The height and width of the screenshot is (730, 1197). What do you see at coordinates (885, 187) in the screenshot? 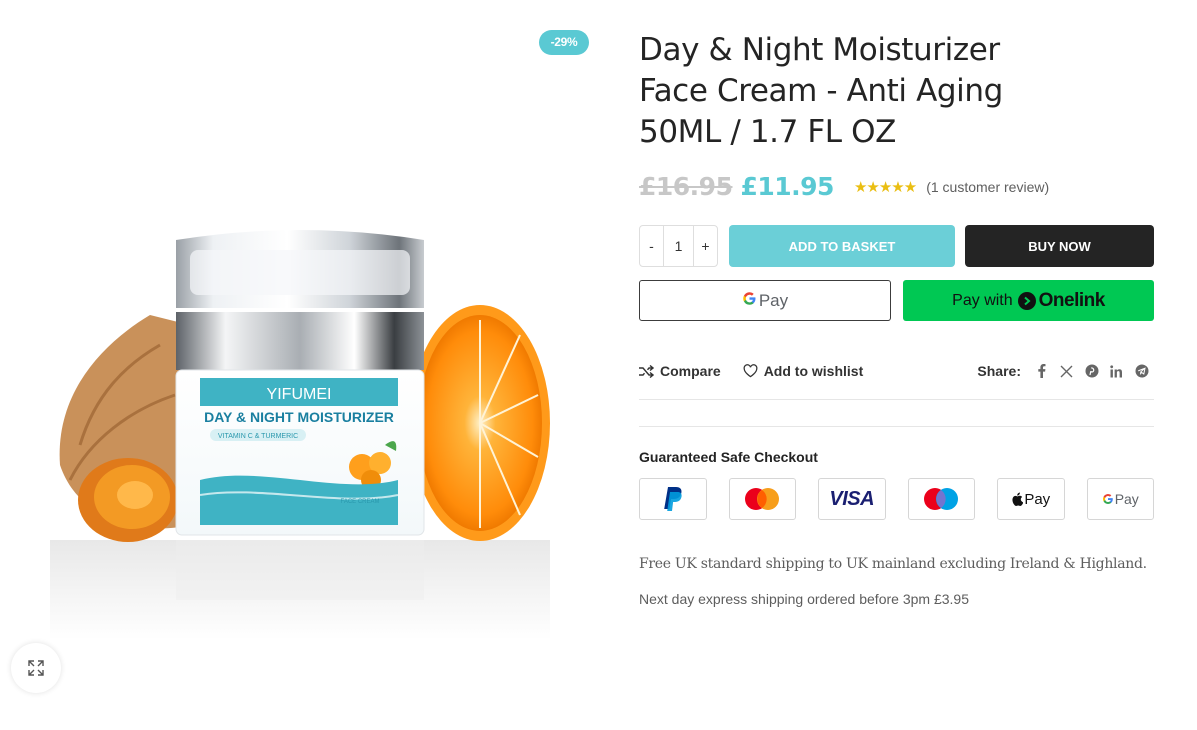
I see `star-rating: ★★★★★` at bounding box center [885, 187].